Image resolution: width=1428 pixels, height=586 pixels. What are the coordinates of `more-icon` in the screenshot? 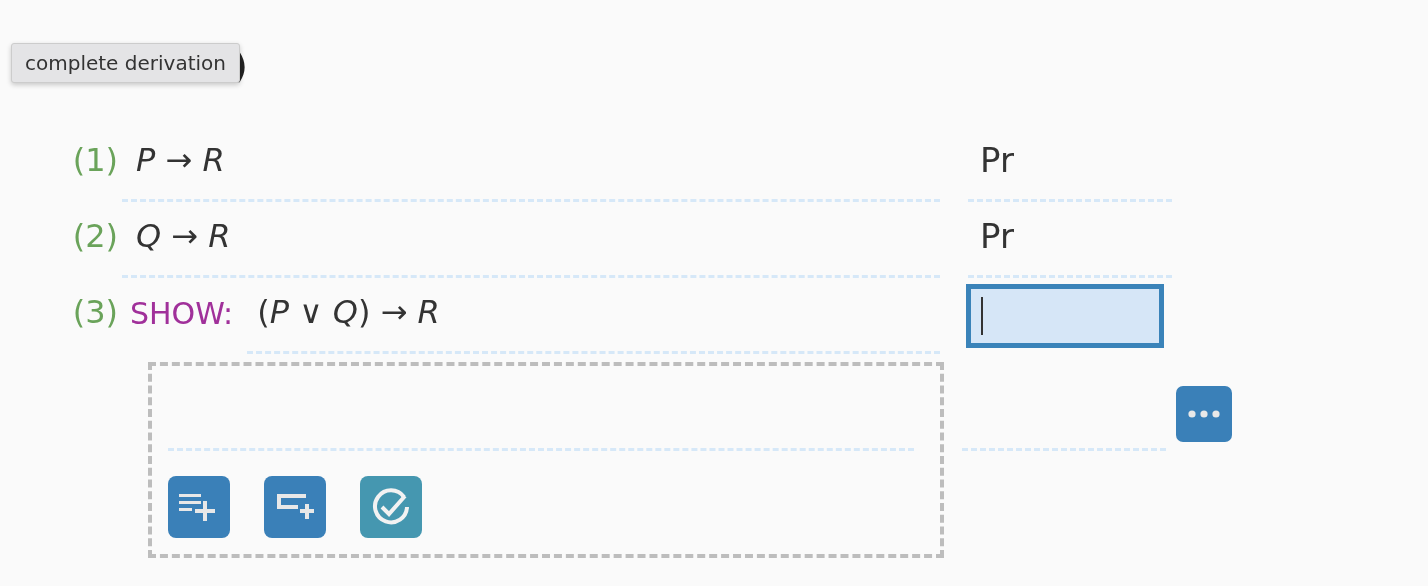 It's located at (1204, 414).